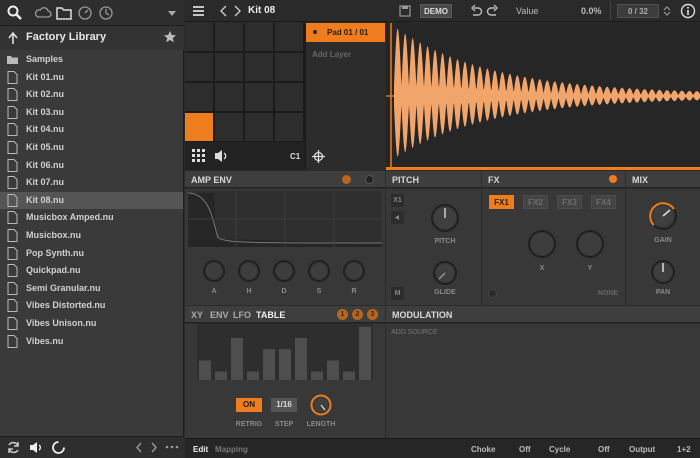 Image resolution: width=700 pixels, height=458 pixels. I want to click on file-item: Kit 06.nu, so click(91, 165).